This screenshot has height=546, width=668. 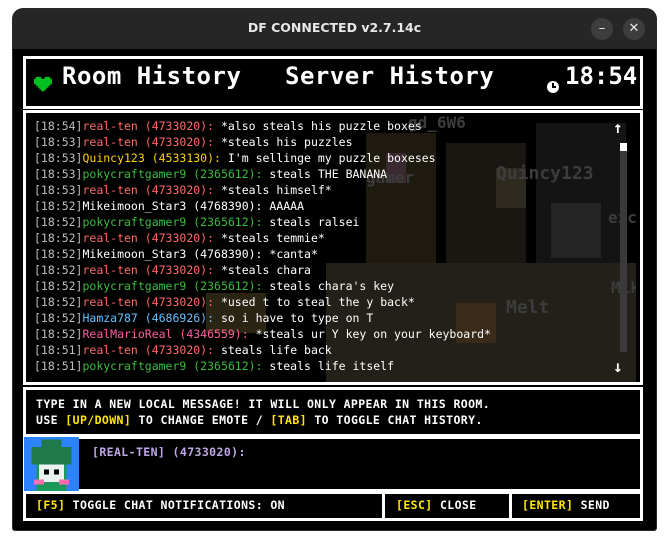 What do you see at coordinates (602, 29) in the screenshot?
I see `minimize-button: –` at bounding box center [602, 29].